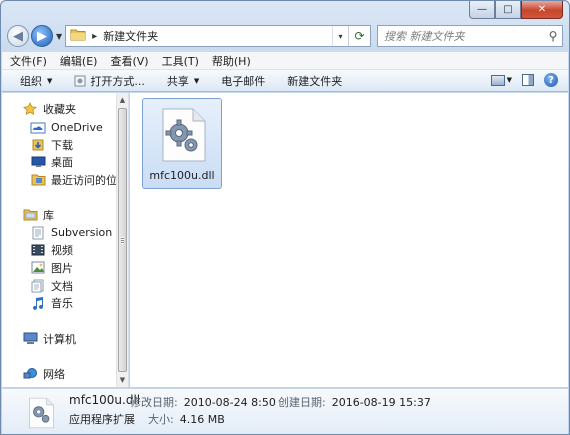  I want to click on star-icon, so click(30, 108).